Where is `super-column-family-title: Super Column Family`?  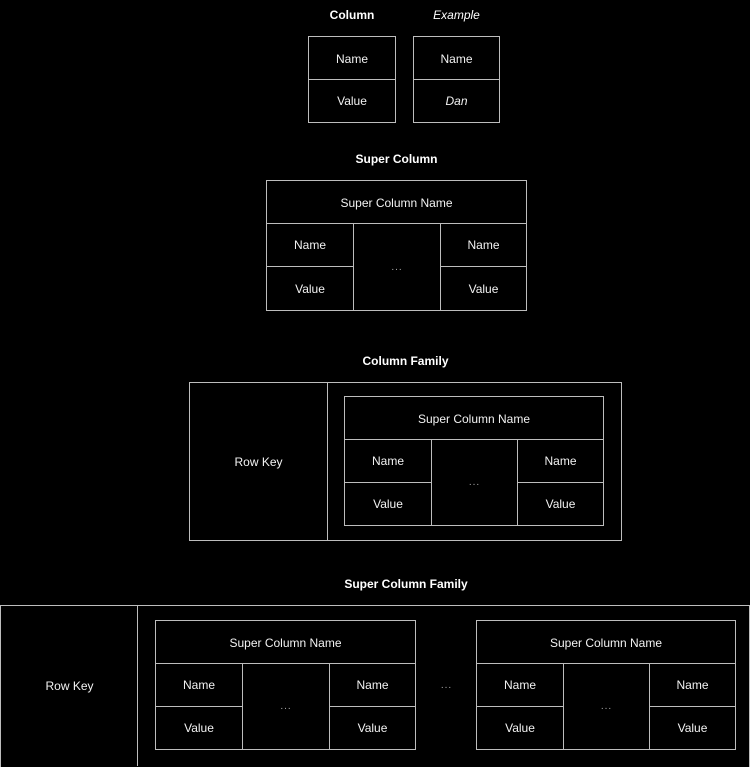 super-column-family-title: Super Column Family is located at coordinates (406, 584).